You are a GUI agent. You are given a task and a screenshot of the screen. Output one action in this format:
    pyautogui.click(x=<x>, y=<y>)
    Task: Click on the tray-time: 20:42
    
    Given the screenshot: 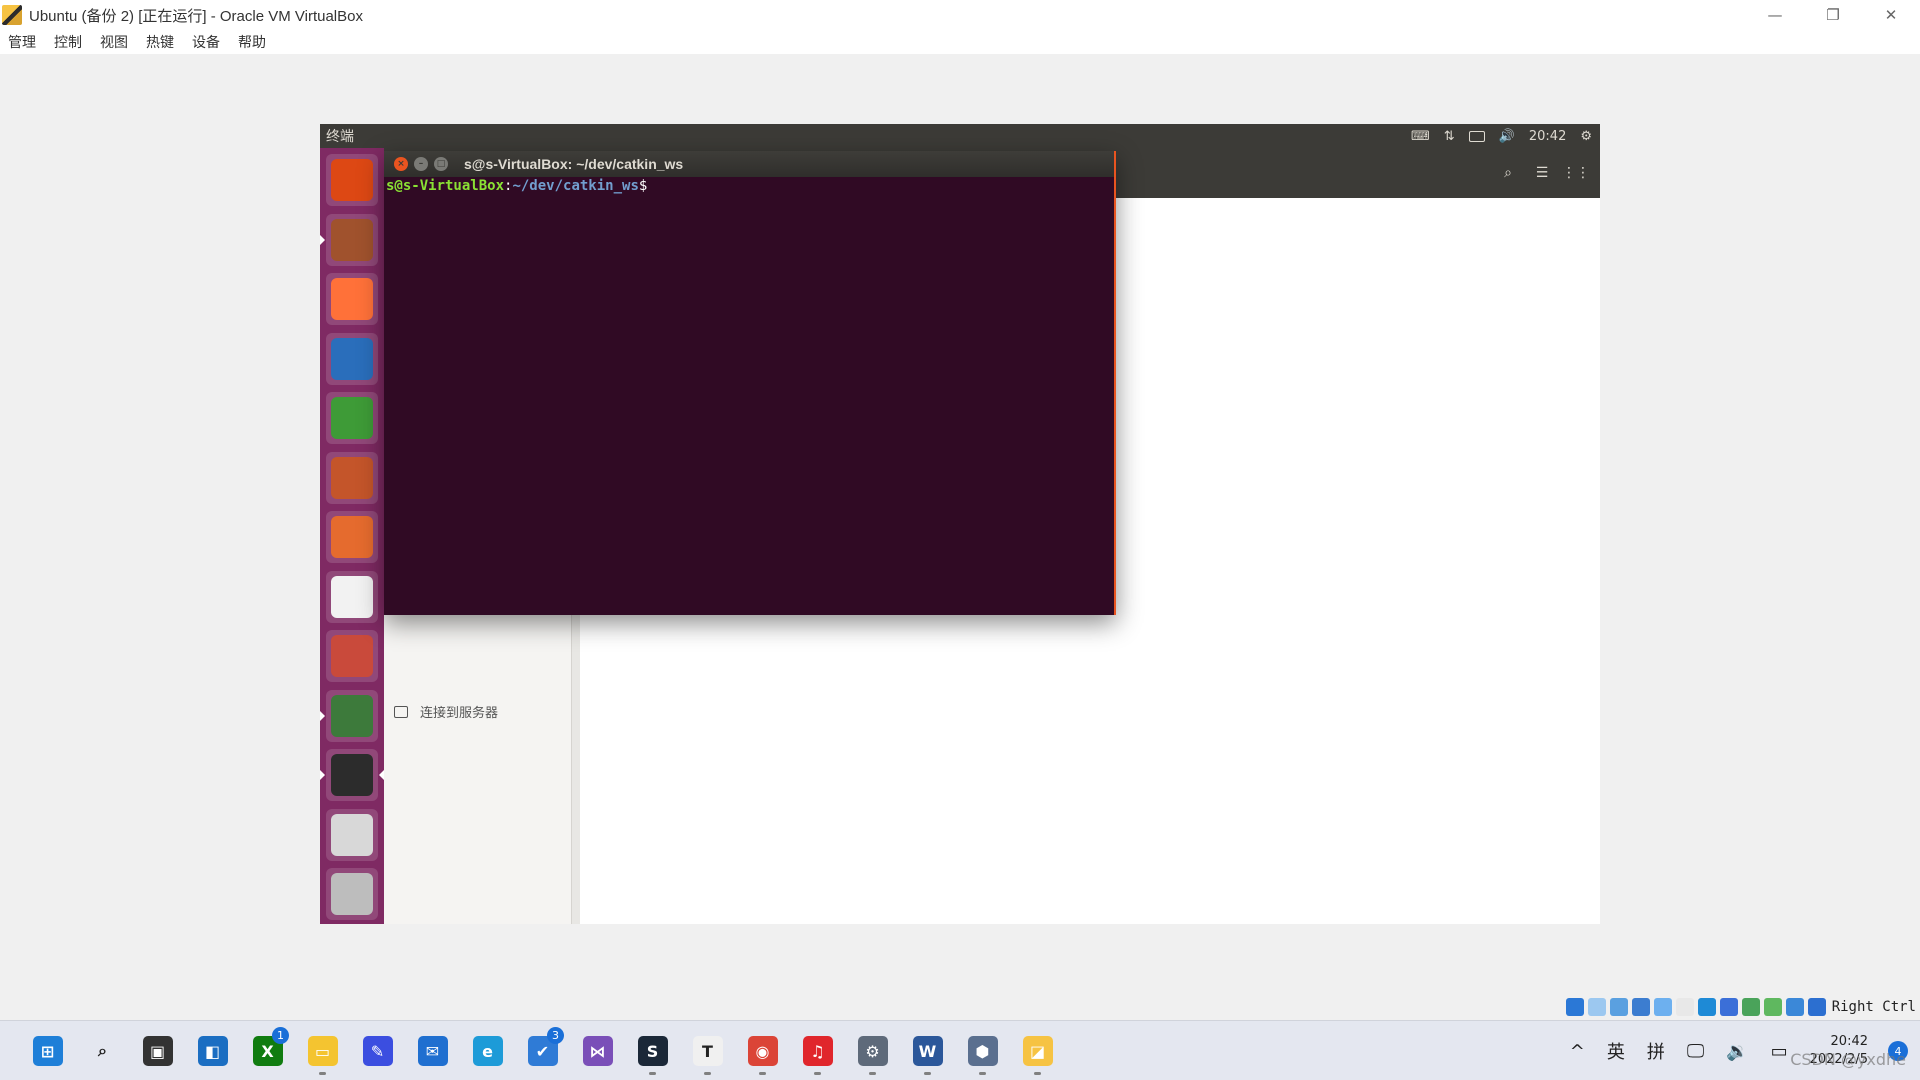 What is the action you would take?
    pyautogui.click(x=1849, y=1041)
    